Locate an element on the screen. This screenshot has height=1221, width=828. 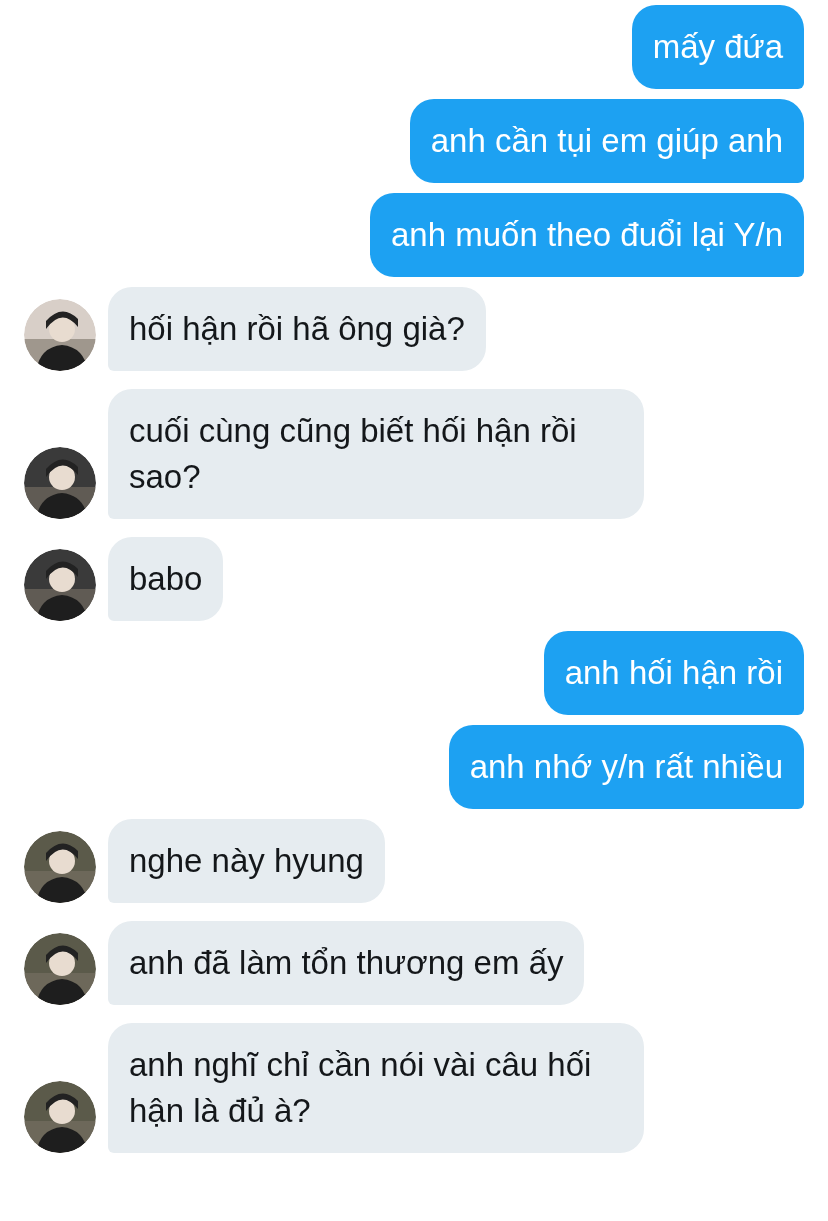
sent-message-bubble: mấy đứa is located at coordinates (717, 47).